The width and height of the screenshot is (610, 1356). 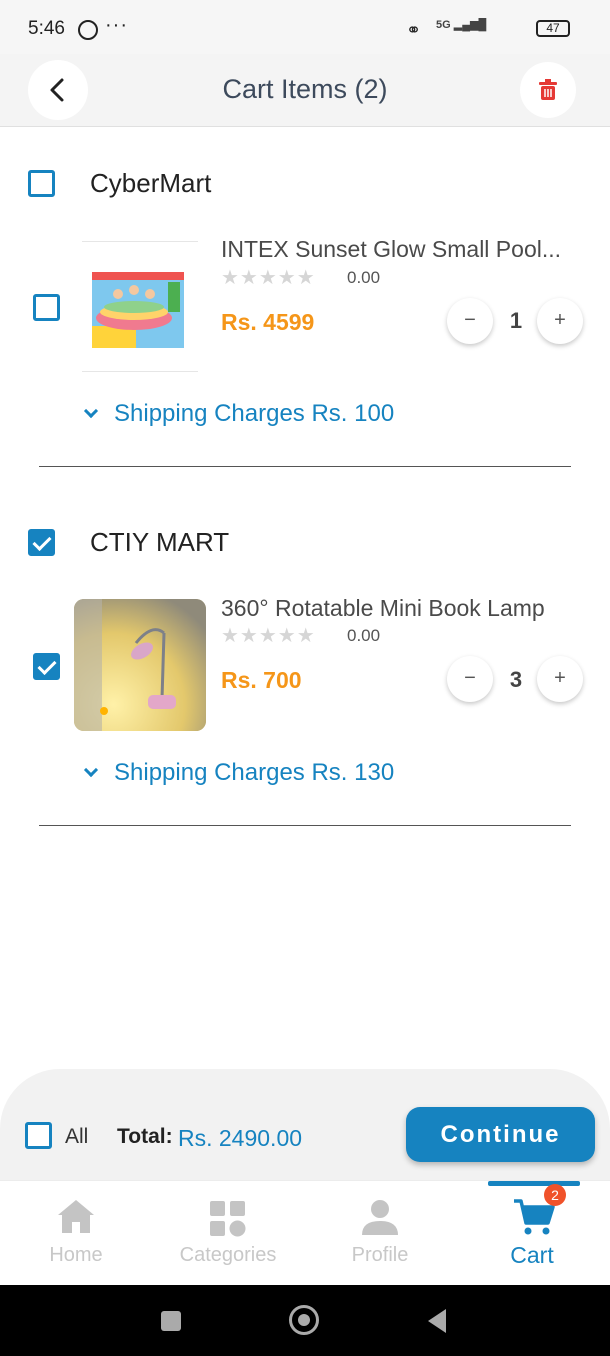 What do you see at coordinates (261, 680) in the screenshot?
I see `product-price: Rs. 700` at bounding box center [261, 680].